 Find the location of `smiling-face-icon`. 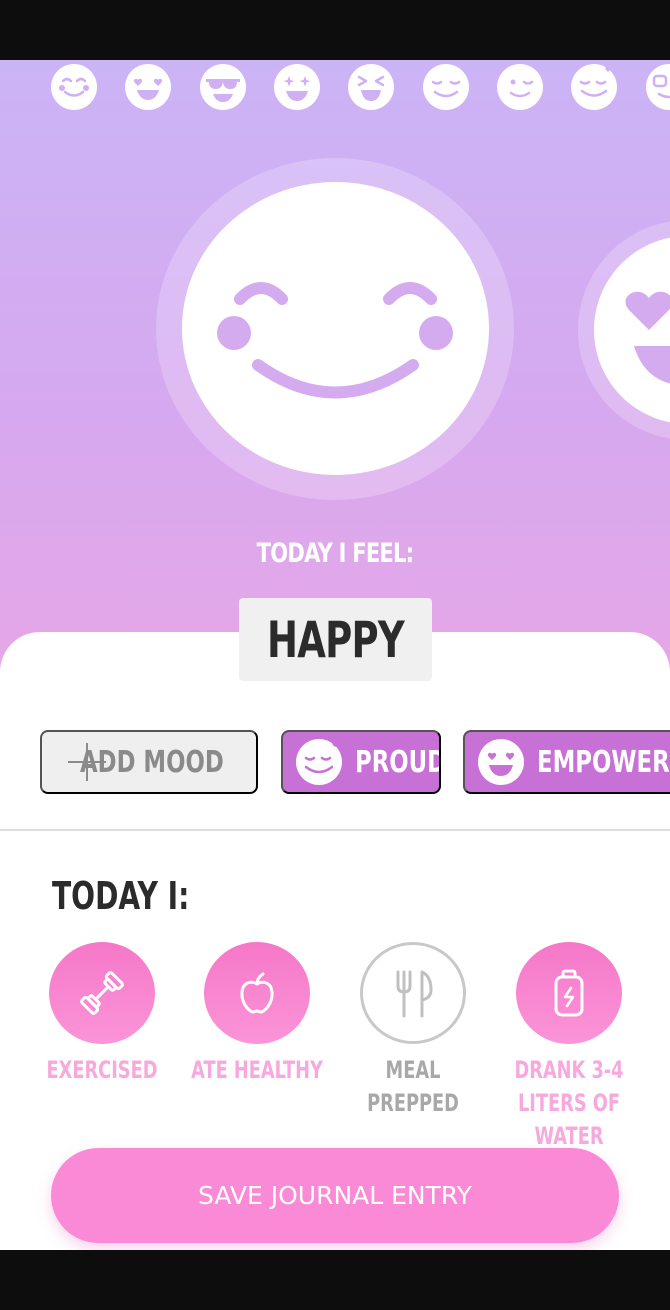

smiling-face-icon is located at coordinates (74, 87).